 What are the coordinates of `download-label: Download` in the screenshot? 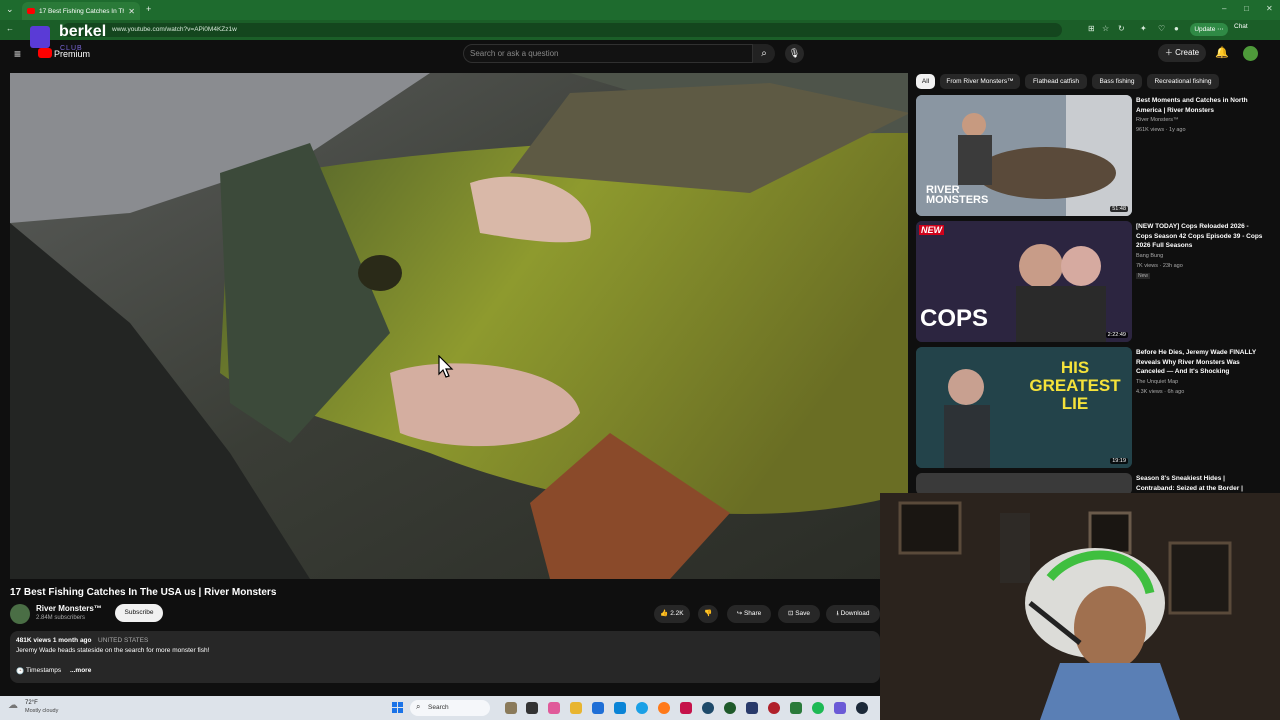 It's located at (855, 613).